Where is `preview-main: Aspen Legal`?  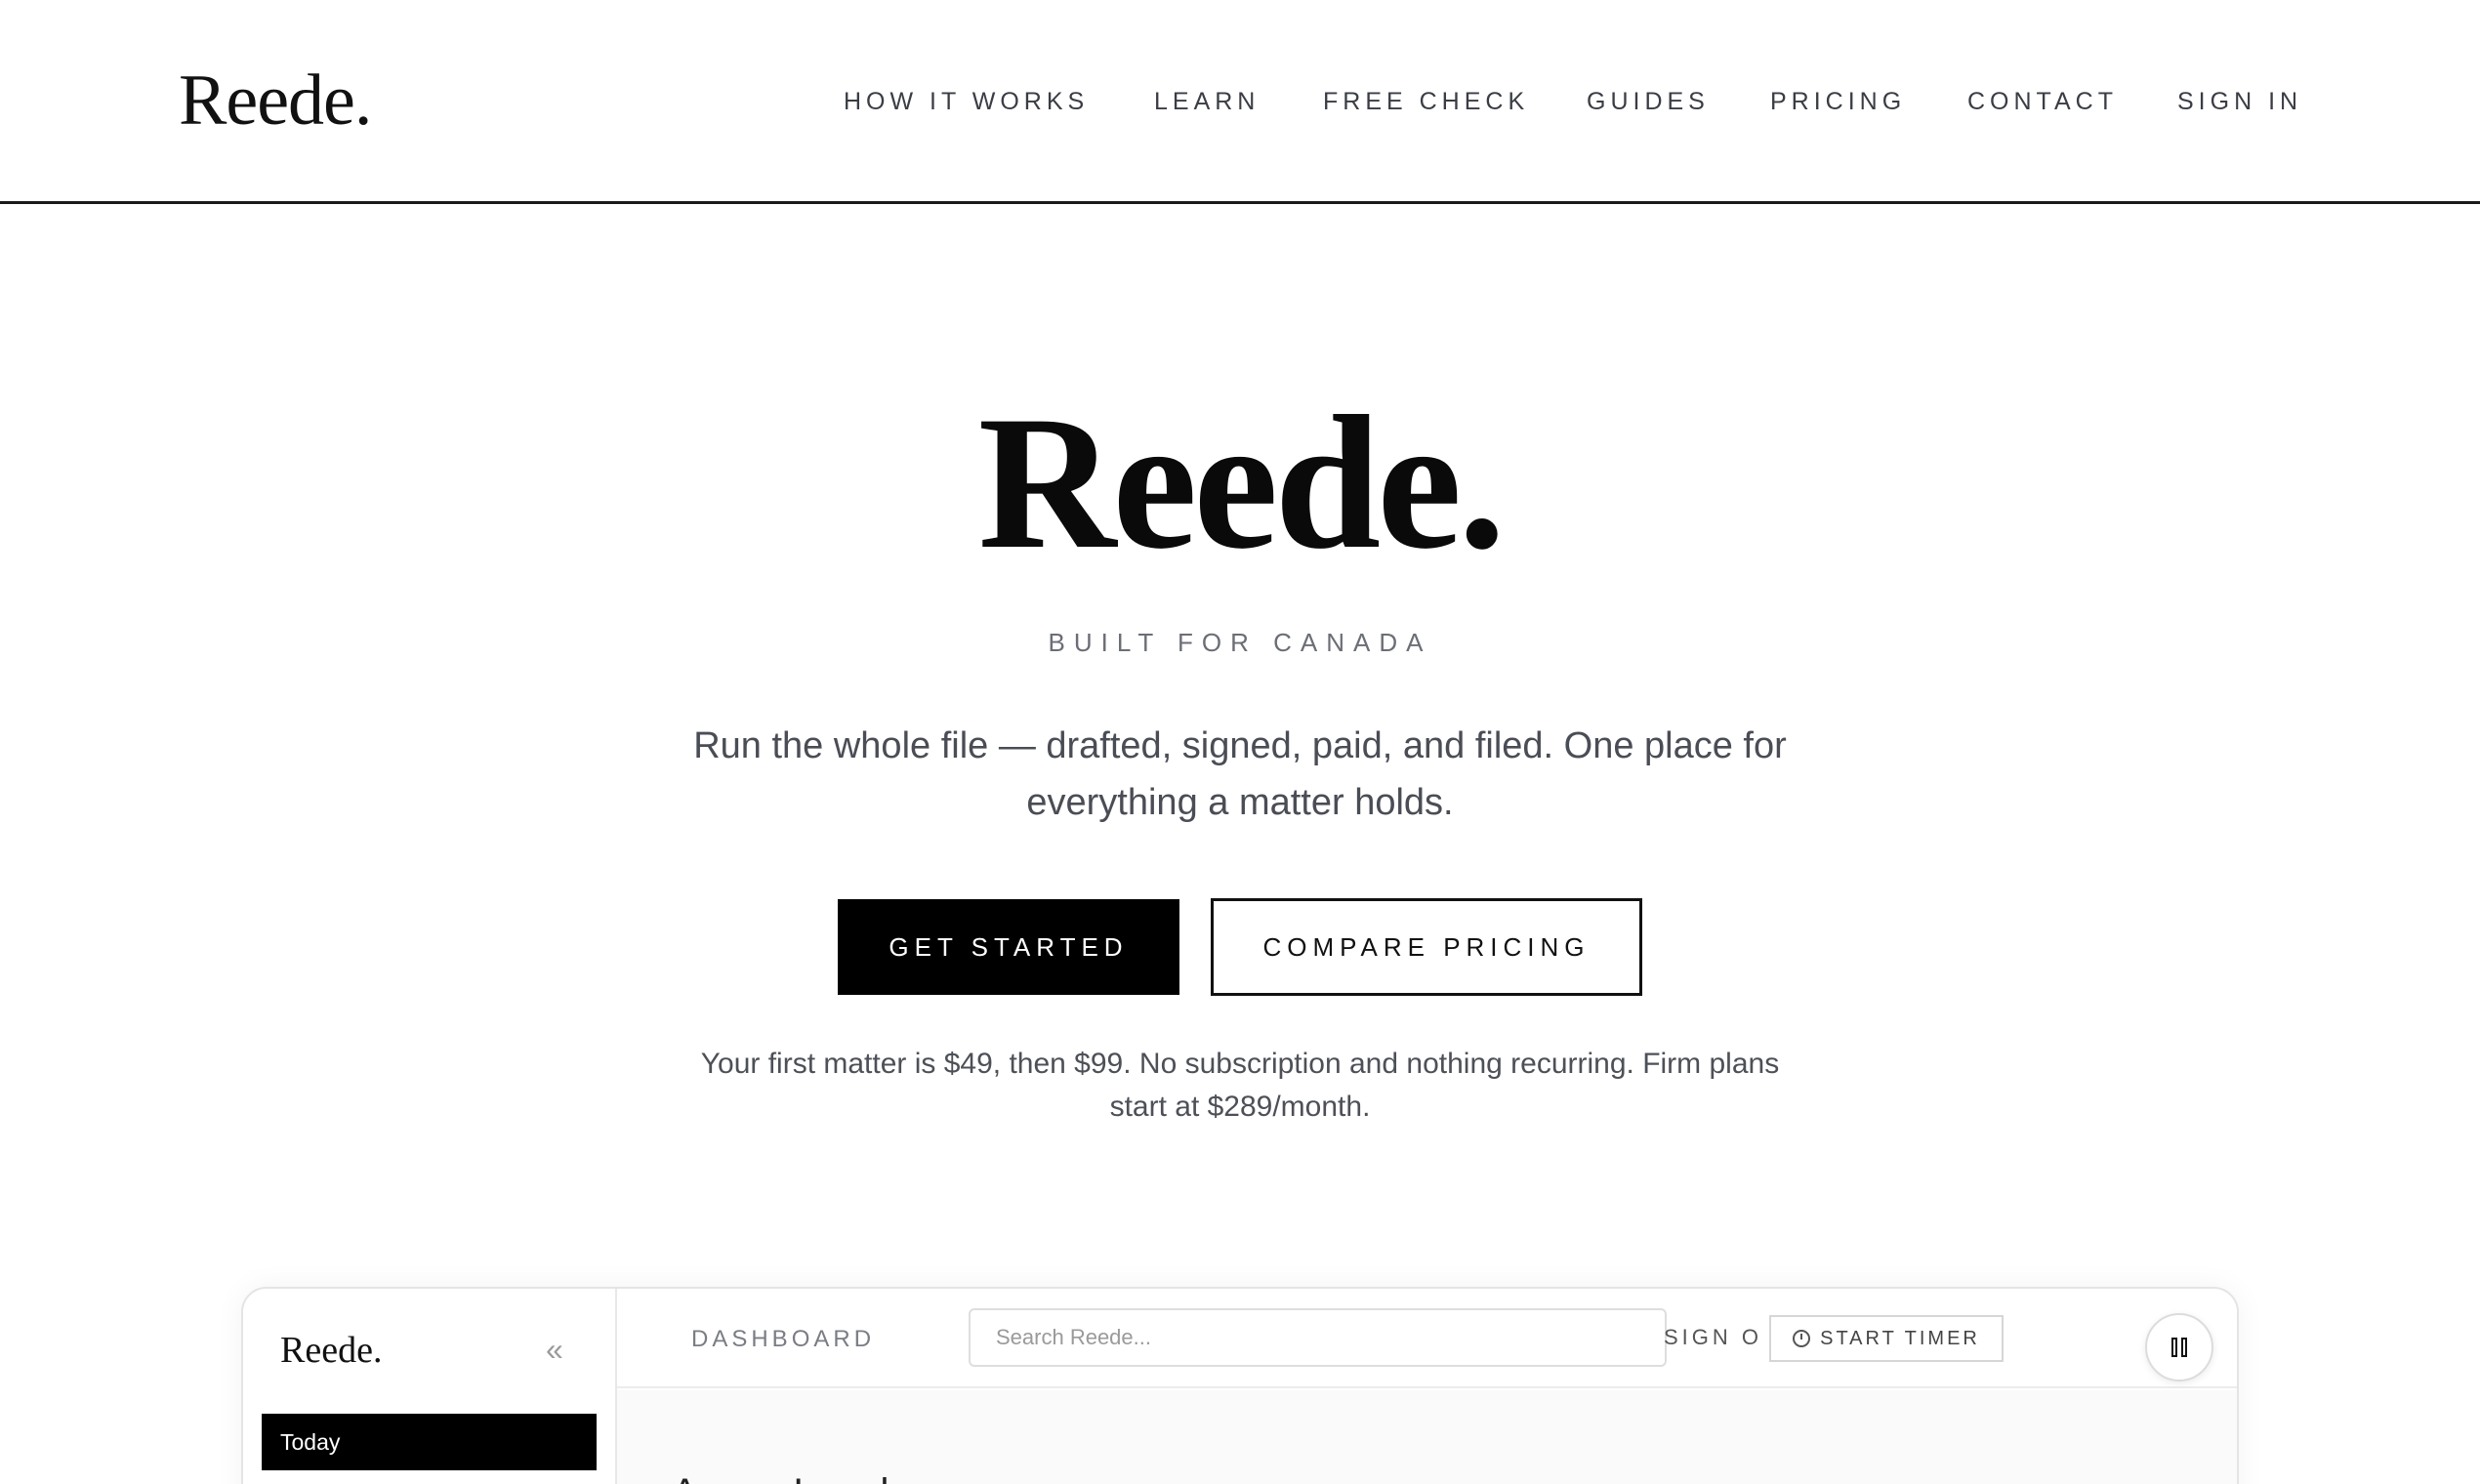 preview-main: Aspen Legal is located at coordinates (1427, 1437).